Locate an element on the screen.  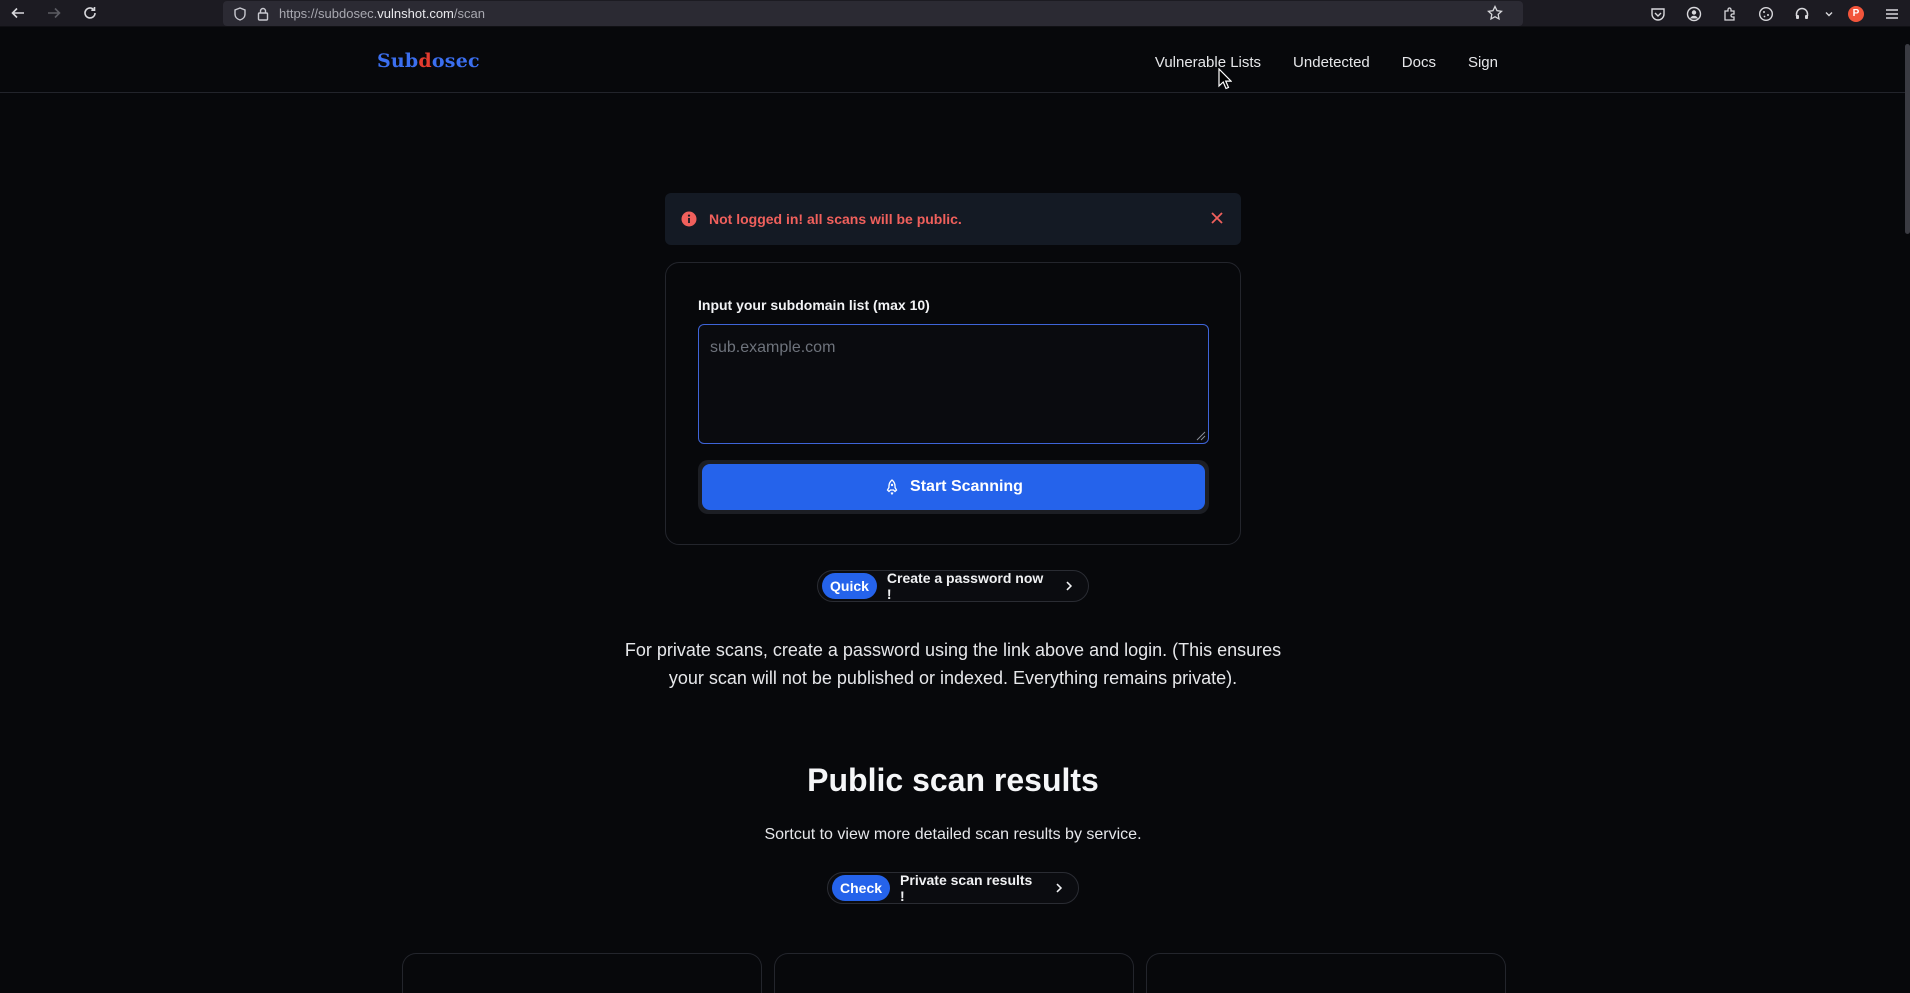
headset-icon is located at coordinates (1802, 13).